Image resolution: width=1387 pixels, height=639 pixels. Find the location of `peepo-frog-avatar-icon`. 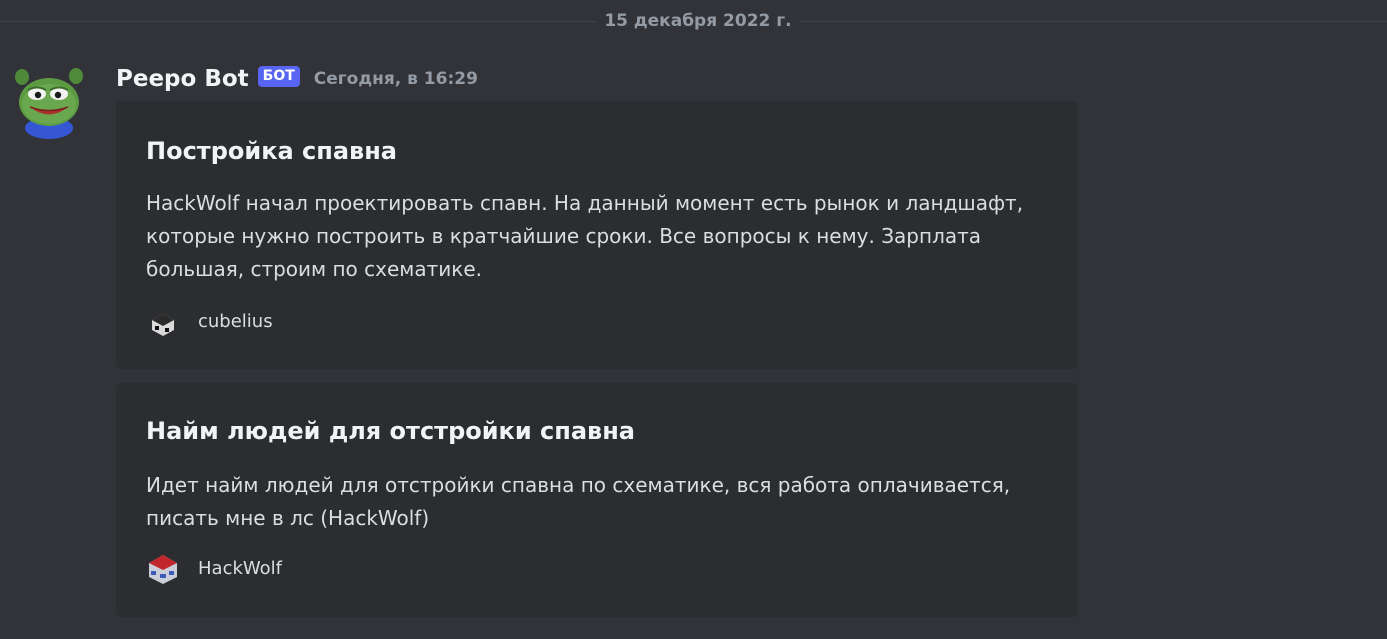

peepo-frog-avatar-icon is located at coordinates (49, 103).